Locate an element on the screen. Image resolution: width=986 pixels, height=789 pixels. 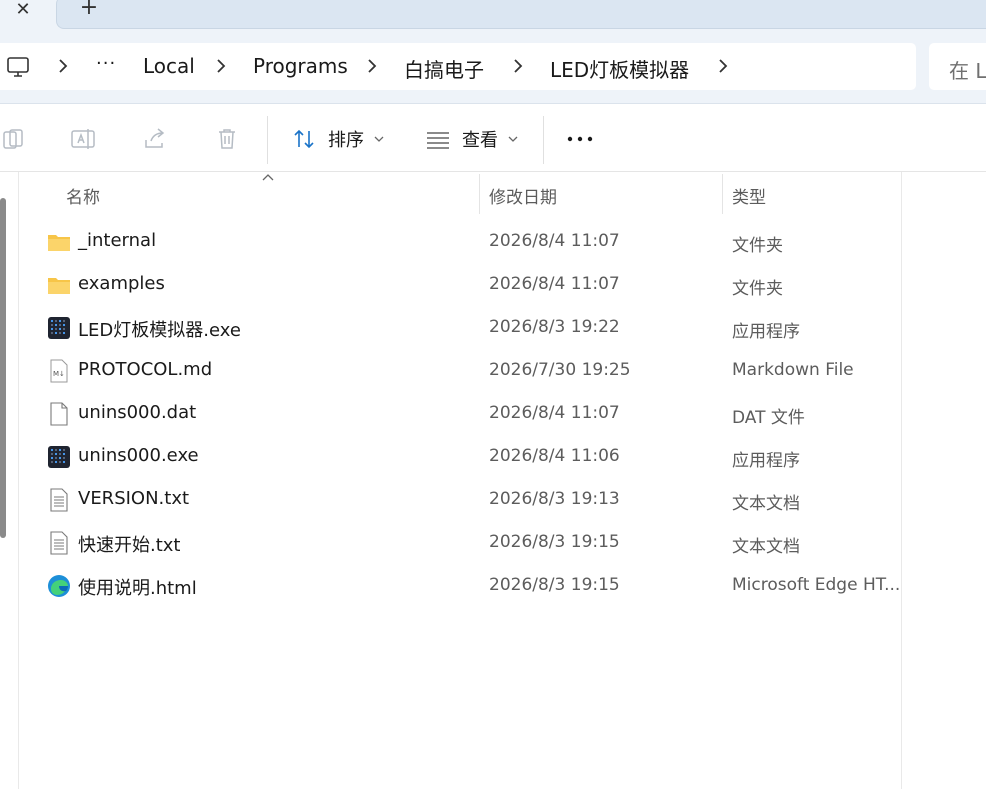
file-name: LED灯板模拟器.exe is located at coordinates (159, 330).